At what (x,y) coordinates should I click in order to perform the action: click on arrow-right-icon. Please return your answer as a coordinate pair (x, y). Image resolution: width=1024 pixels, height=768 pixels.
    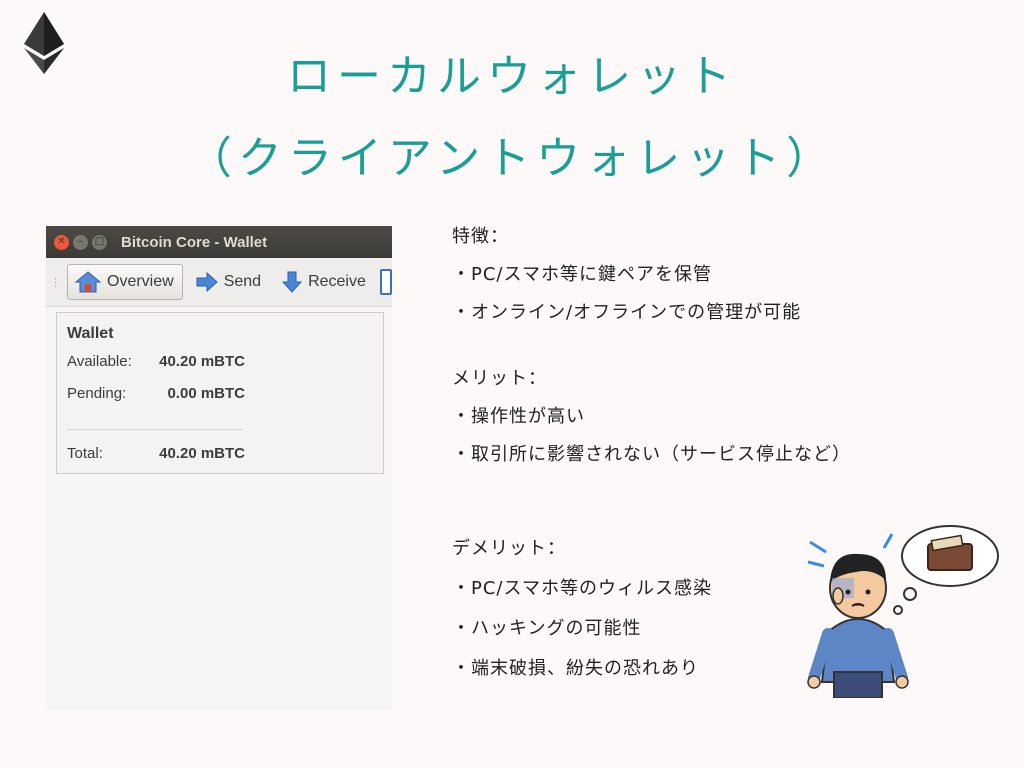
    Looking at the image, I should click on (207, 282).